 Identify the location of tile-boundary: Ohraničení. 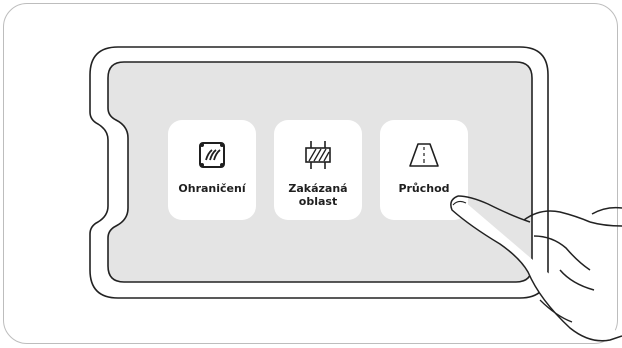
(212, 170).